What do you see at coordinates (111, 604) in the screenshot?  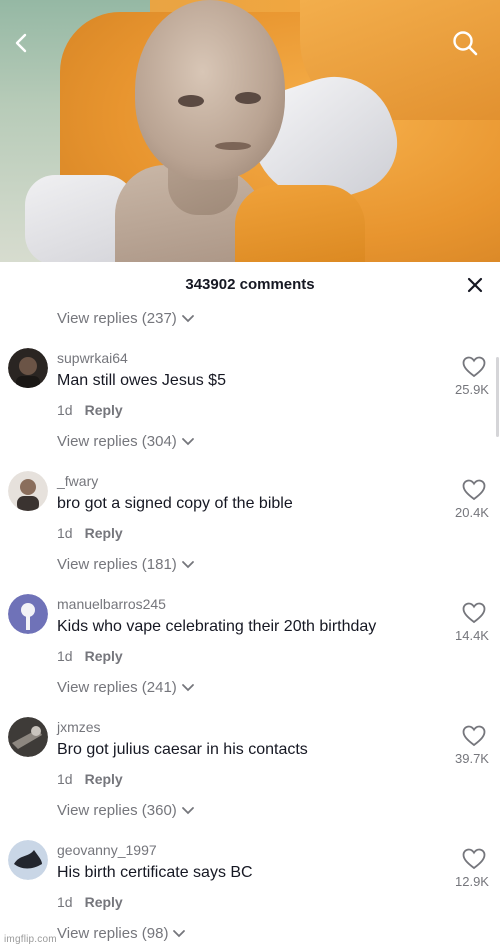 I see `comment-username: manuelbarros245` at bounding box center [111, 604].